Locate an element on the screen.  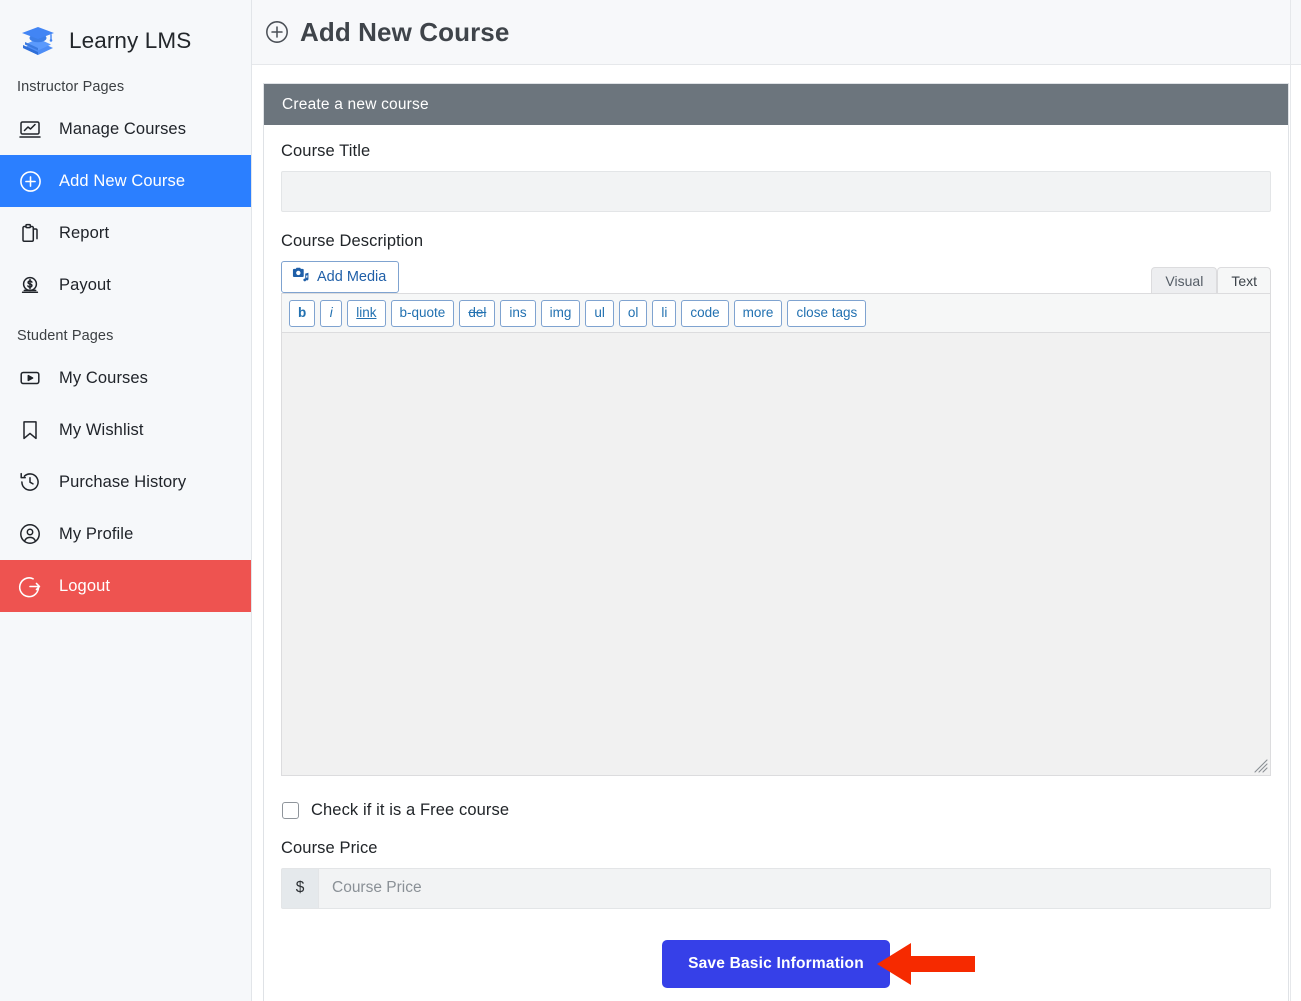
sidebar-item-my-profile: My Profile is located at coordinates (125, 534).